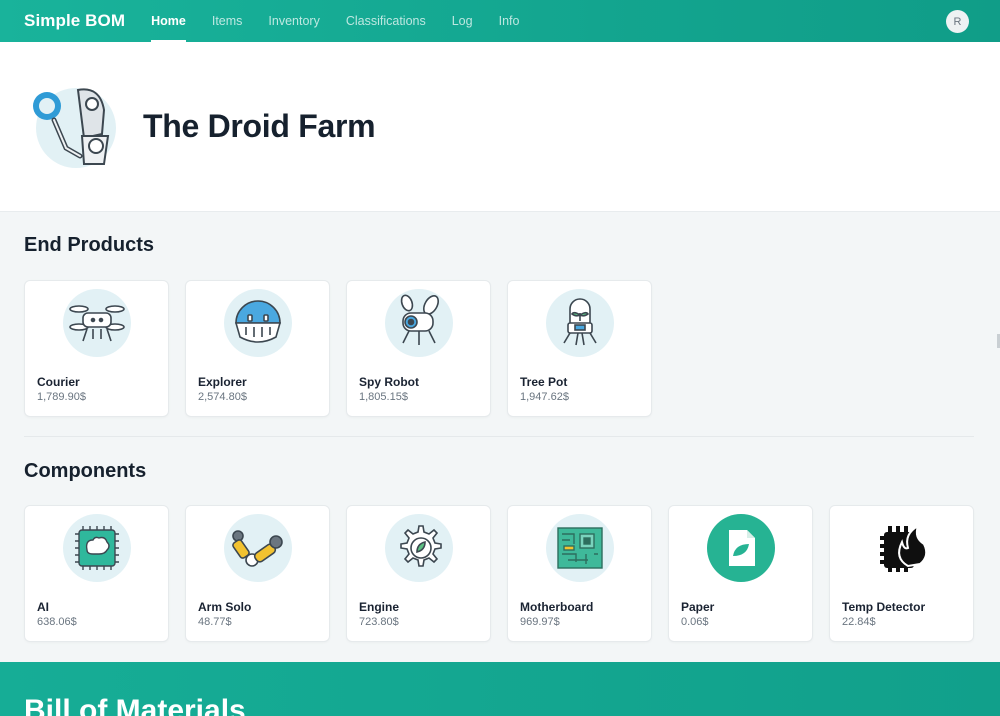 The height and width of the screenshot is (716, 1000). What do you see at coordinates (741, 548) in the screenshot?
I see `paper-leaf-icon` at bounding box center [741, 548].